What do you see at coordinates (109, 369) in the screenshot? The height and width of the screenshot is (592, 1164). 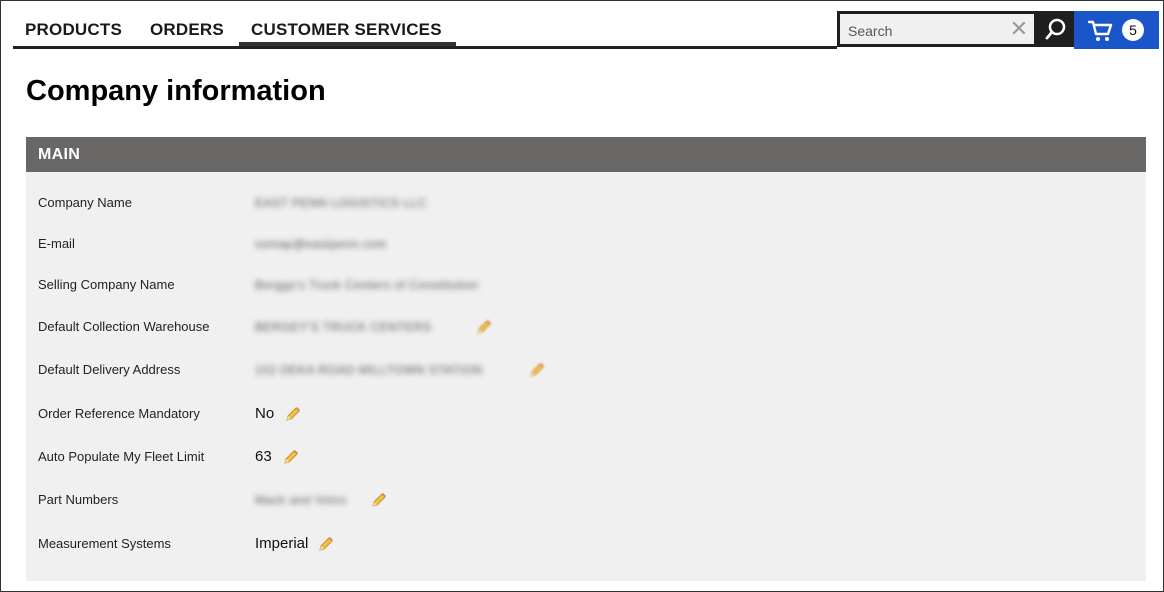 I see `field-label: Default Delivery Address` at bounding box center [109, 369].